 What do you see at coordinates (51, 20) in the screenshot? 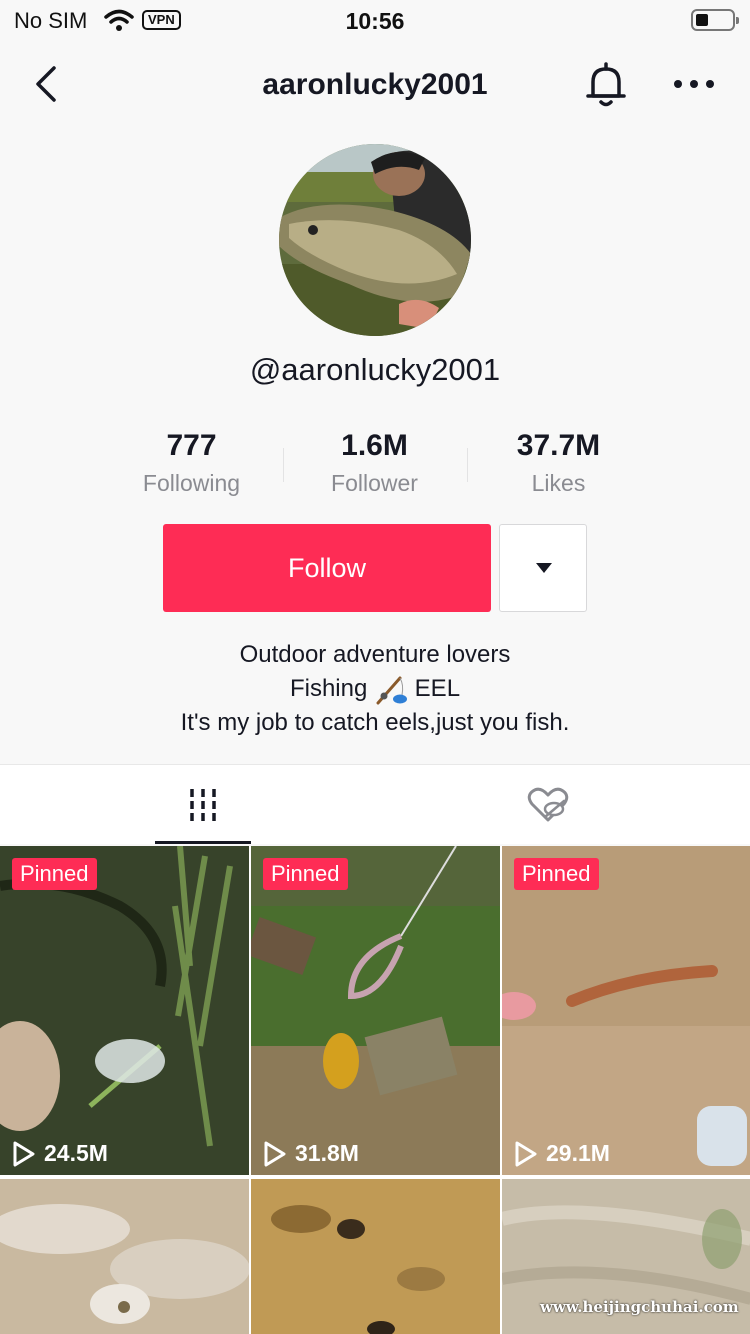
I see `carrier-label: No SIM` at bounding box center [51, 20].